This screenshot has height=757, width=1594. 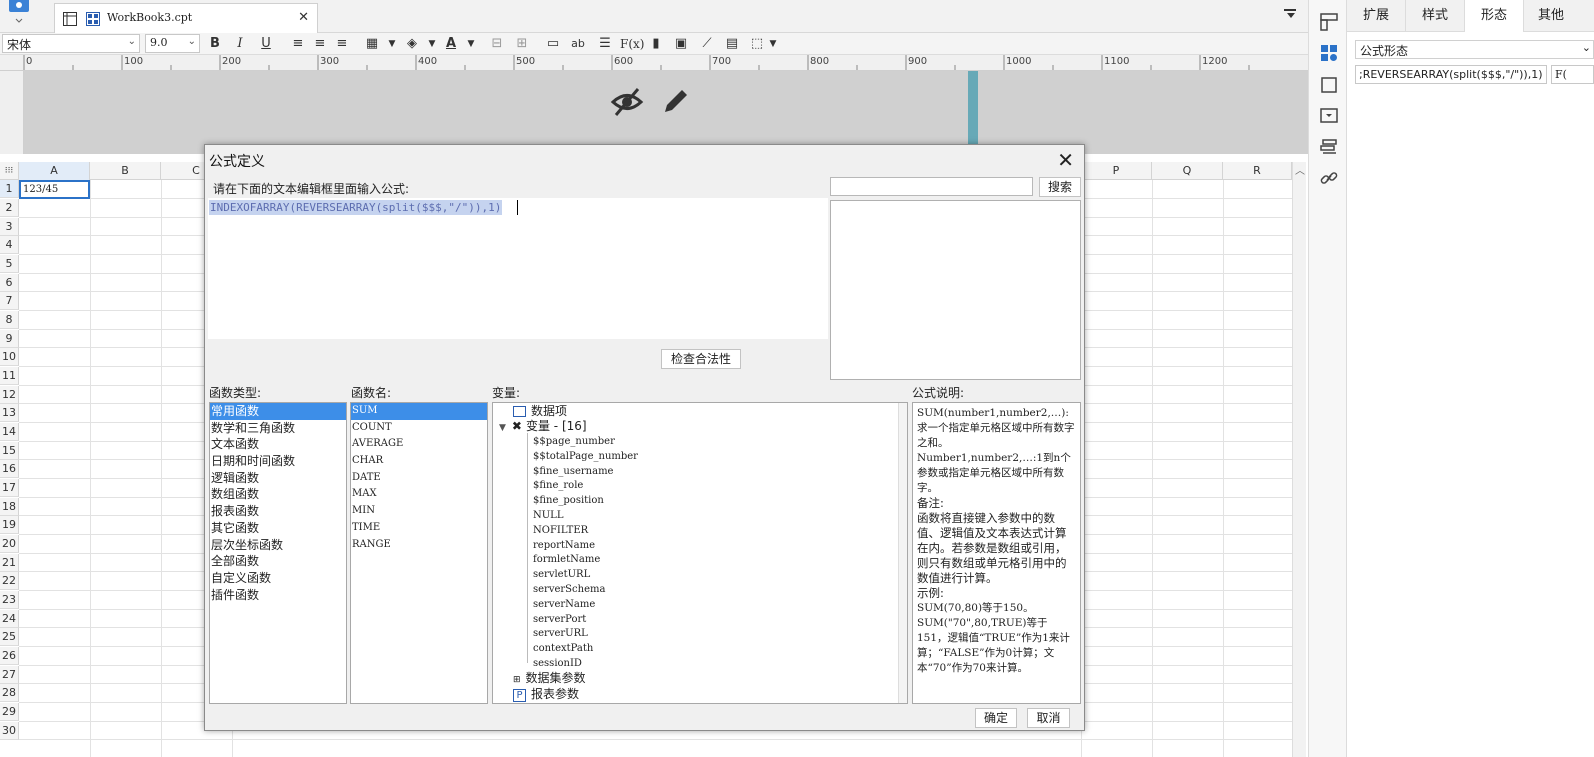 What do you see at coordinates (707, 44) in the screenshot?
I see `slash-icon: ⟋` at bounding box center [707, 44].